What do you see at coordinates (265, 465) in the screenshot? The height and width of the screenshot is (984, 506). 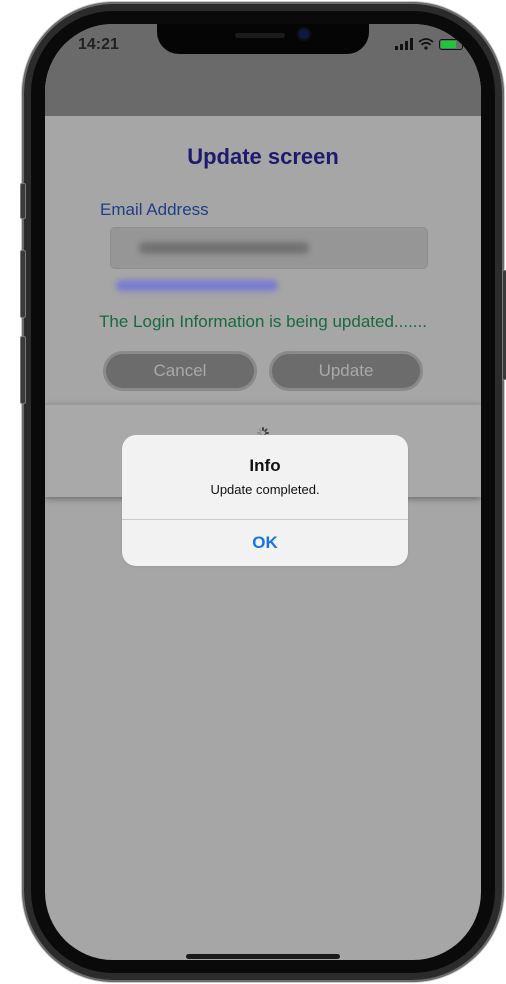 I see `alert-title: Info` at bounding box center [265, 465].